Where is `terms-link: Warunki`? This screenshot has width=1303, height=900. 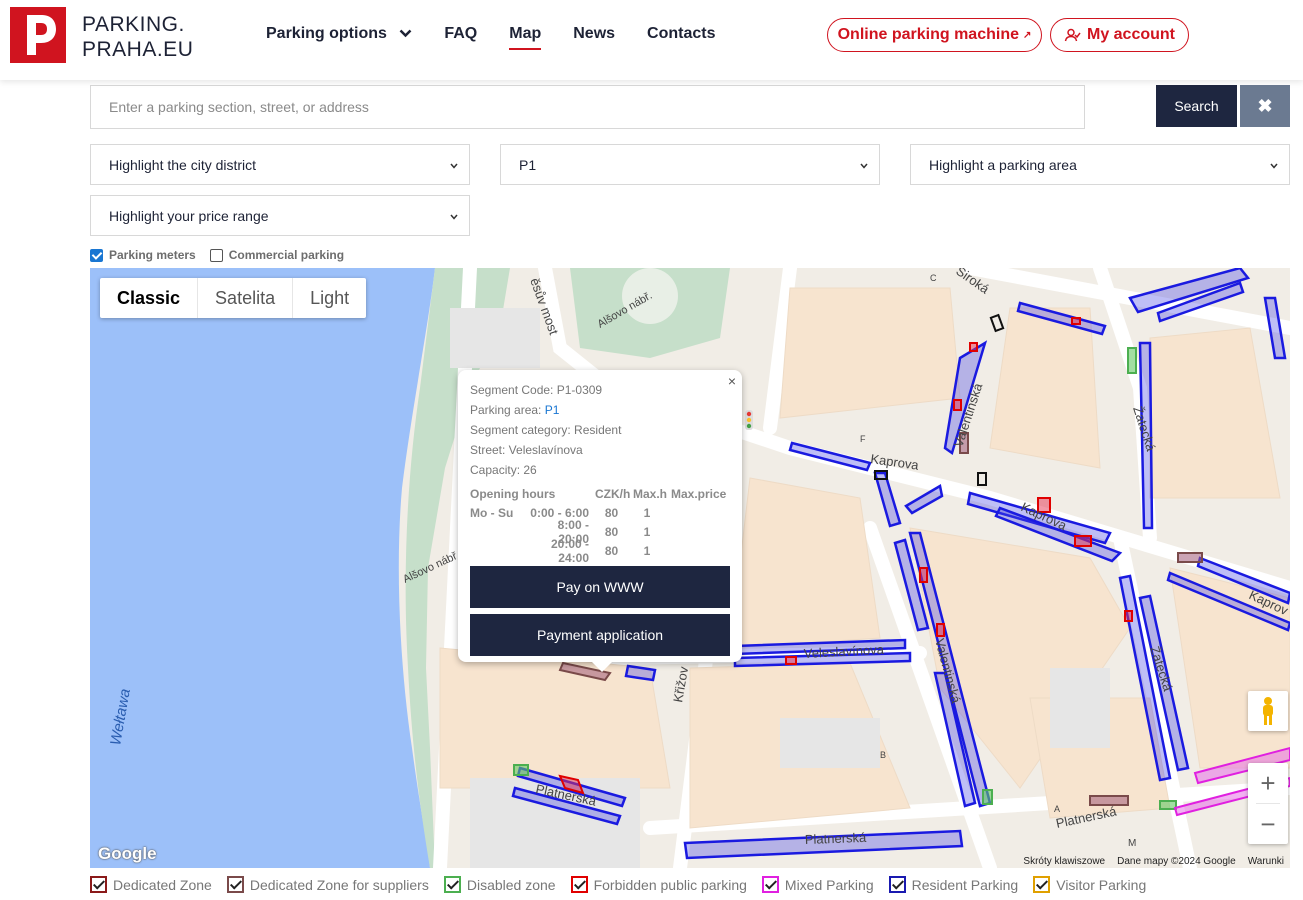
terms-link: Warunki is located at coordinates (1266, 861).